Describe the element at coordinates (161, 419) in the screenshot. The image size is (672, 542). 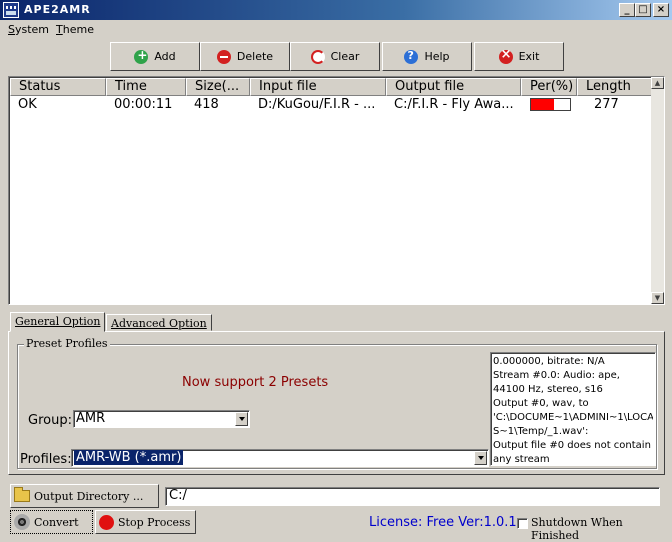
I see `group-select: AMR` at that location.